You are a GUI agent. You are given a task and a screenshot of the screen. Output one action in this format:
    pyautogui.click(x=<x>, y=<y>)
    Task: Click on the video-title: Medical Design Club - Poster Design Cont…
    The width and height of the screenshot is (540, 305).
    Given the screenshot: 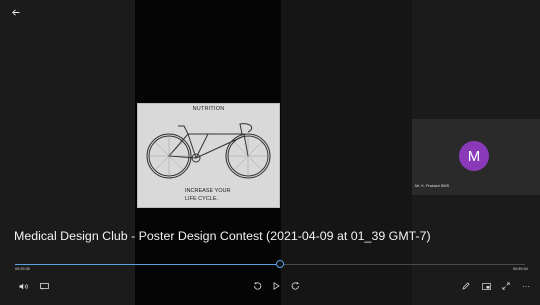 What is the action you would take?
    pyautogui.click(x=222, y=236)
    